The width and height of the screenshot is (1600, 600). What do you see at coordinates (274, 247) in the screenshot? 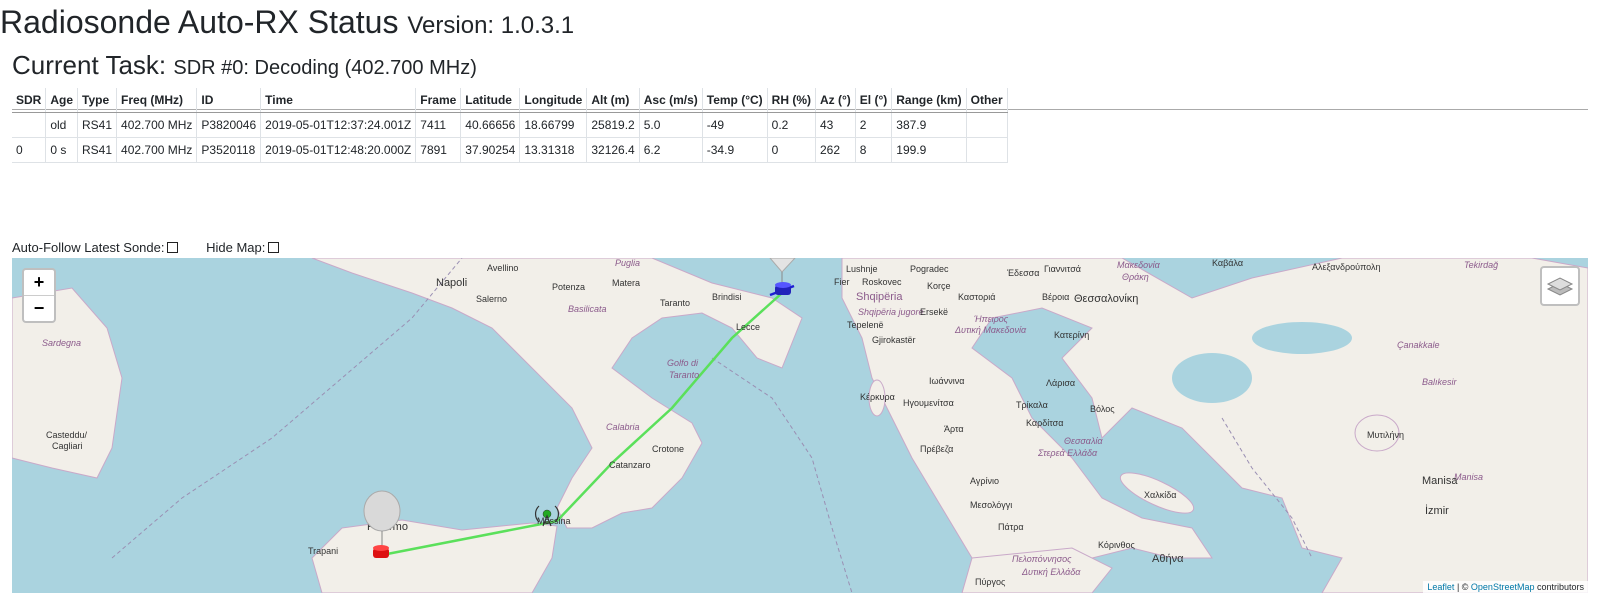
I see `hide-map-checkbox` at bounding box center [274, 247].